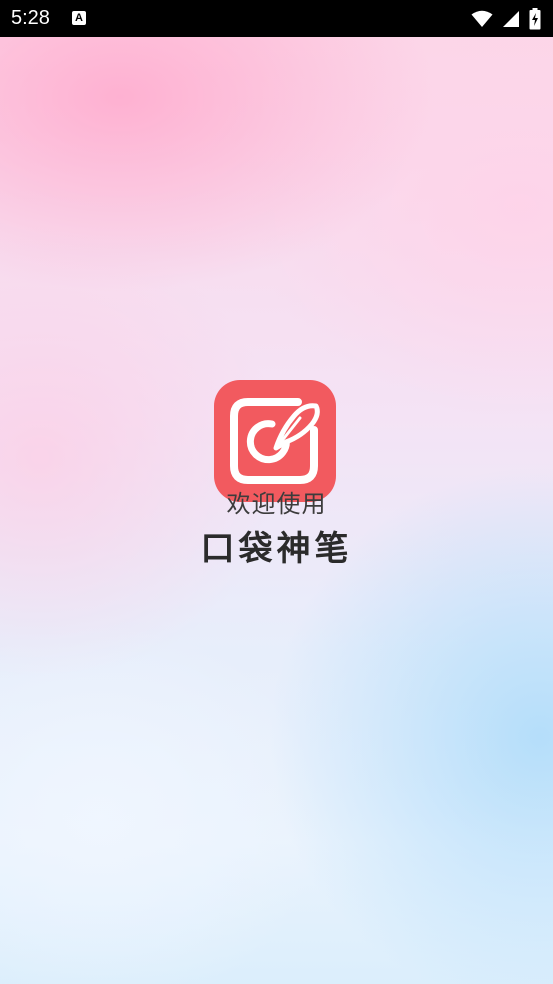 The width and height of the screenshot is (553, 984). What do you see at coordinates (482, 19) in the screenshot?
I see `wifi-icon` at bounding box center [482, 19].